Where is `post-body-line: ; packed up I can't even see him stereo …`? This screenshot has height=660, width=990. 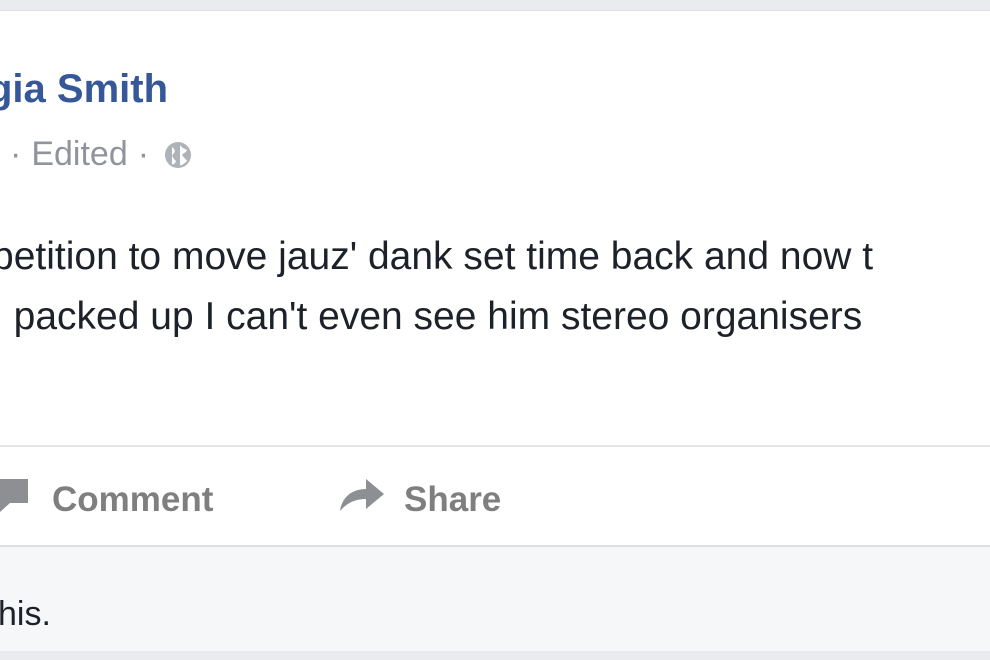 post-body-line: ; packed up I can't even see him stereo … is located at coordinates (431, 316).